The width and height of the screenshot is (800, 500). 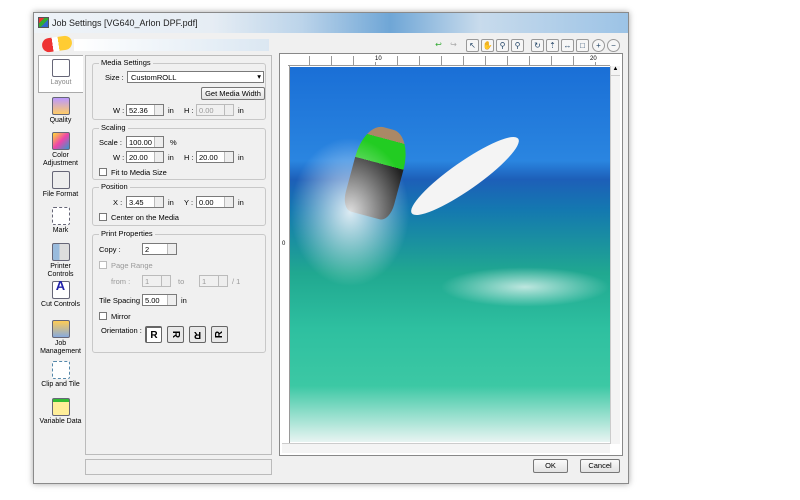 I want to click on orientation-label: Orientation :, so click(x=121, y=330).